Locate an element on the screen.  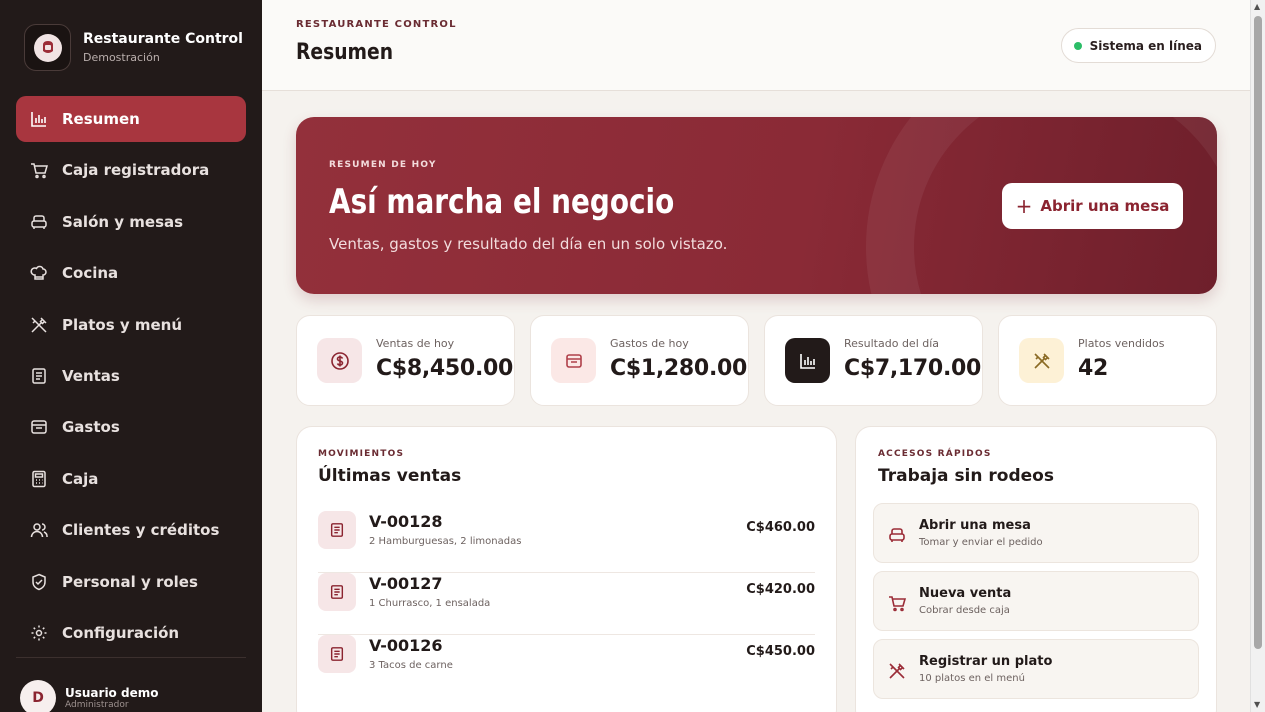
table-row: V-00126 3 Tacos de carne C$450.00 is located at coordinates (566, 666).